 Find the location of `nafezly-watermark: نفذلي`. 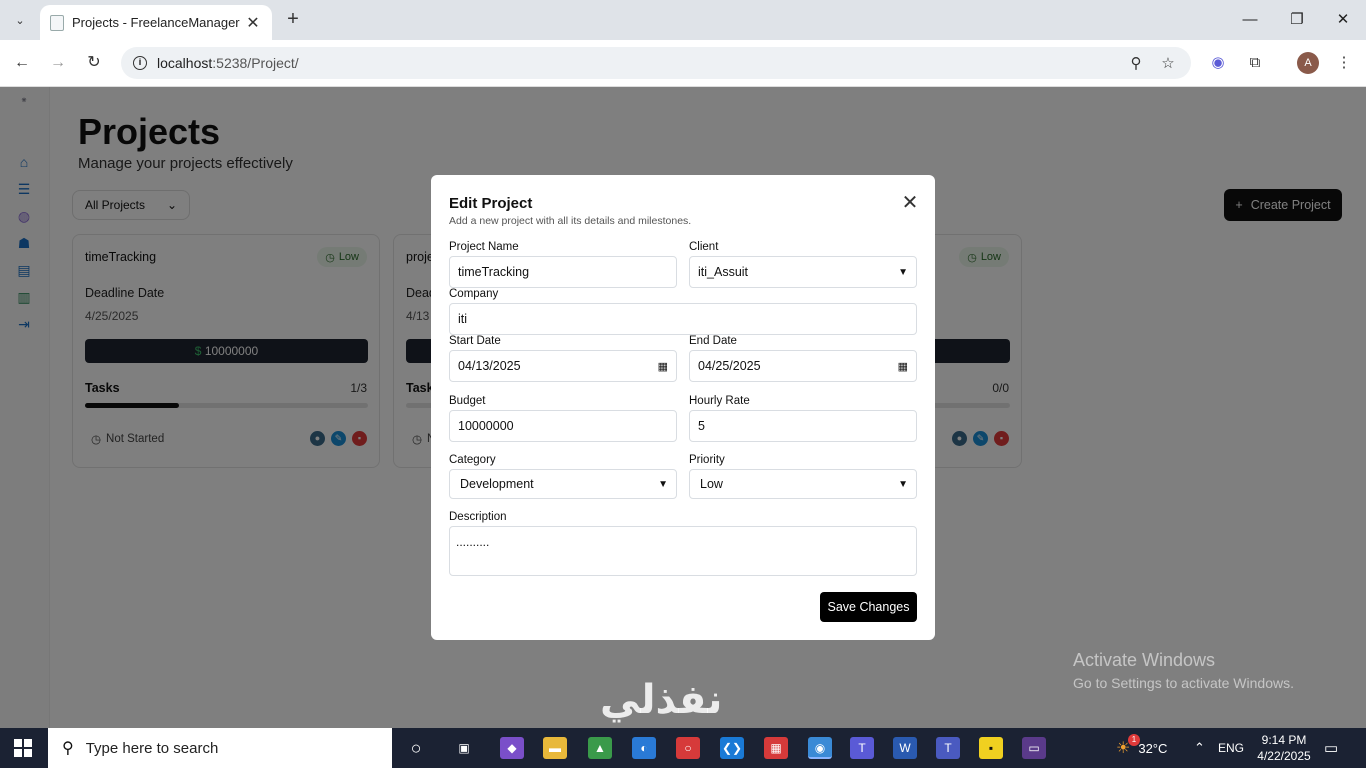

nafezly-watermark: نفذلي is located at coordinates (687, 702).